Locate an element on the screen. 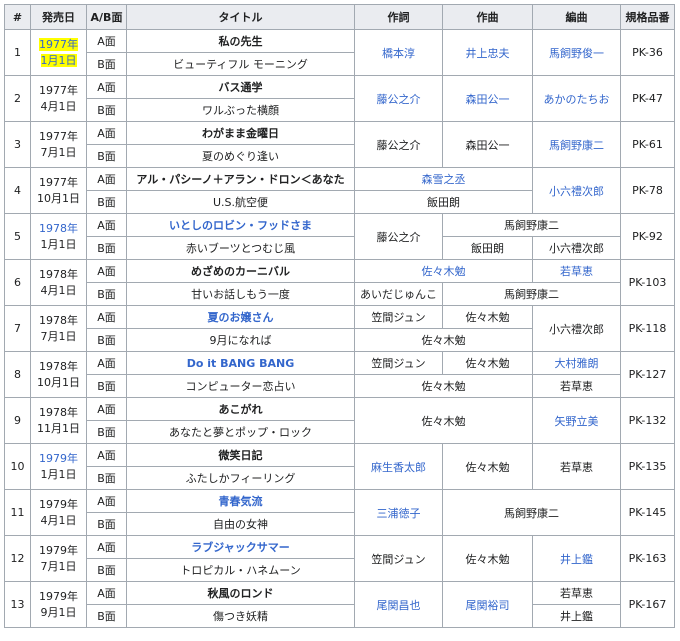 This screenshot has height=641, width=680. composer-link: 尾関裕司 is located at coordinates (488, 605).